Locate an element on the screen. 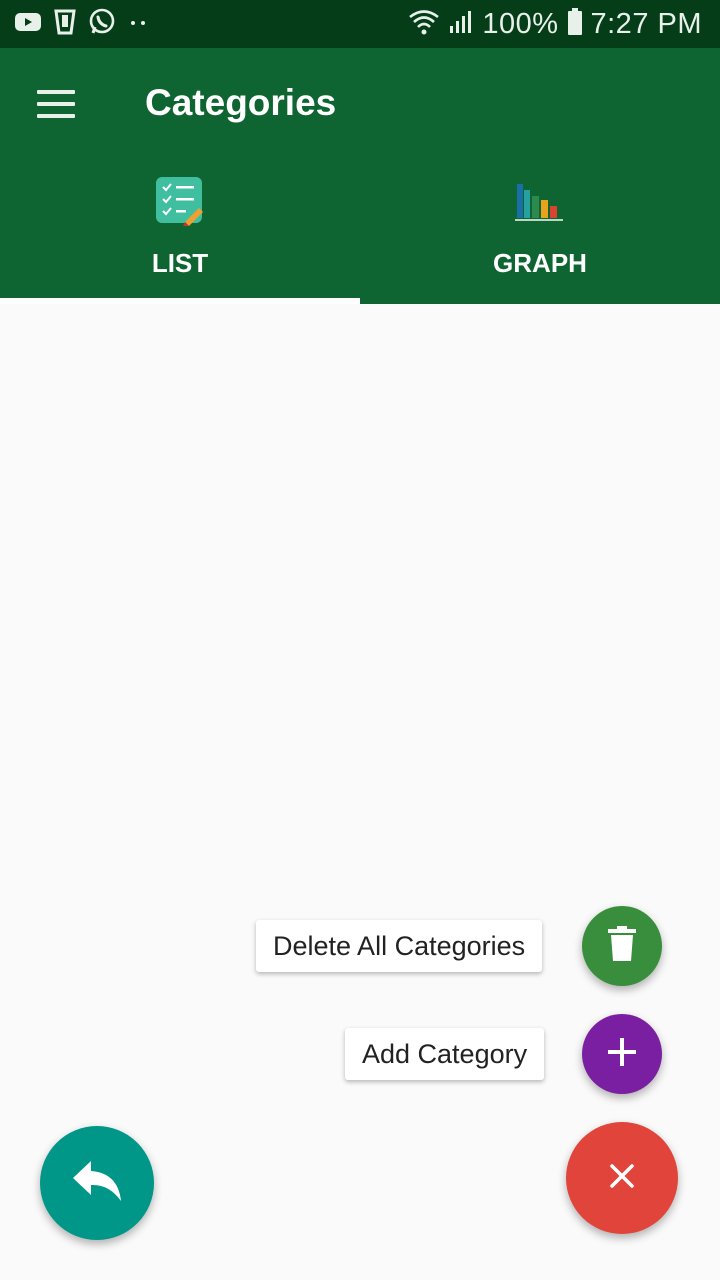 The image size is (720, 1280). status-bar: 100% 7:27 PM is located at coordinates (360, 24).